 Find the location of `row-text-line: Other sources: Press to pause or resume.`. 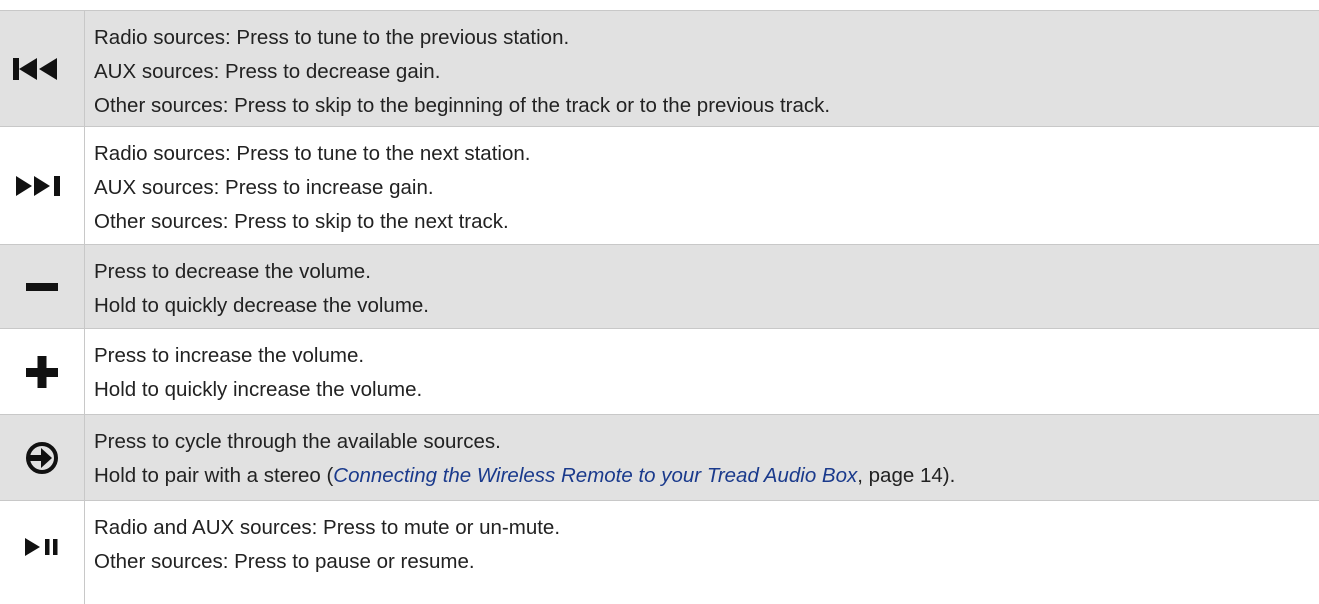

row-text-line: Other sources: Press to pause or resume. is located at coordinates (284, 561).